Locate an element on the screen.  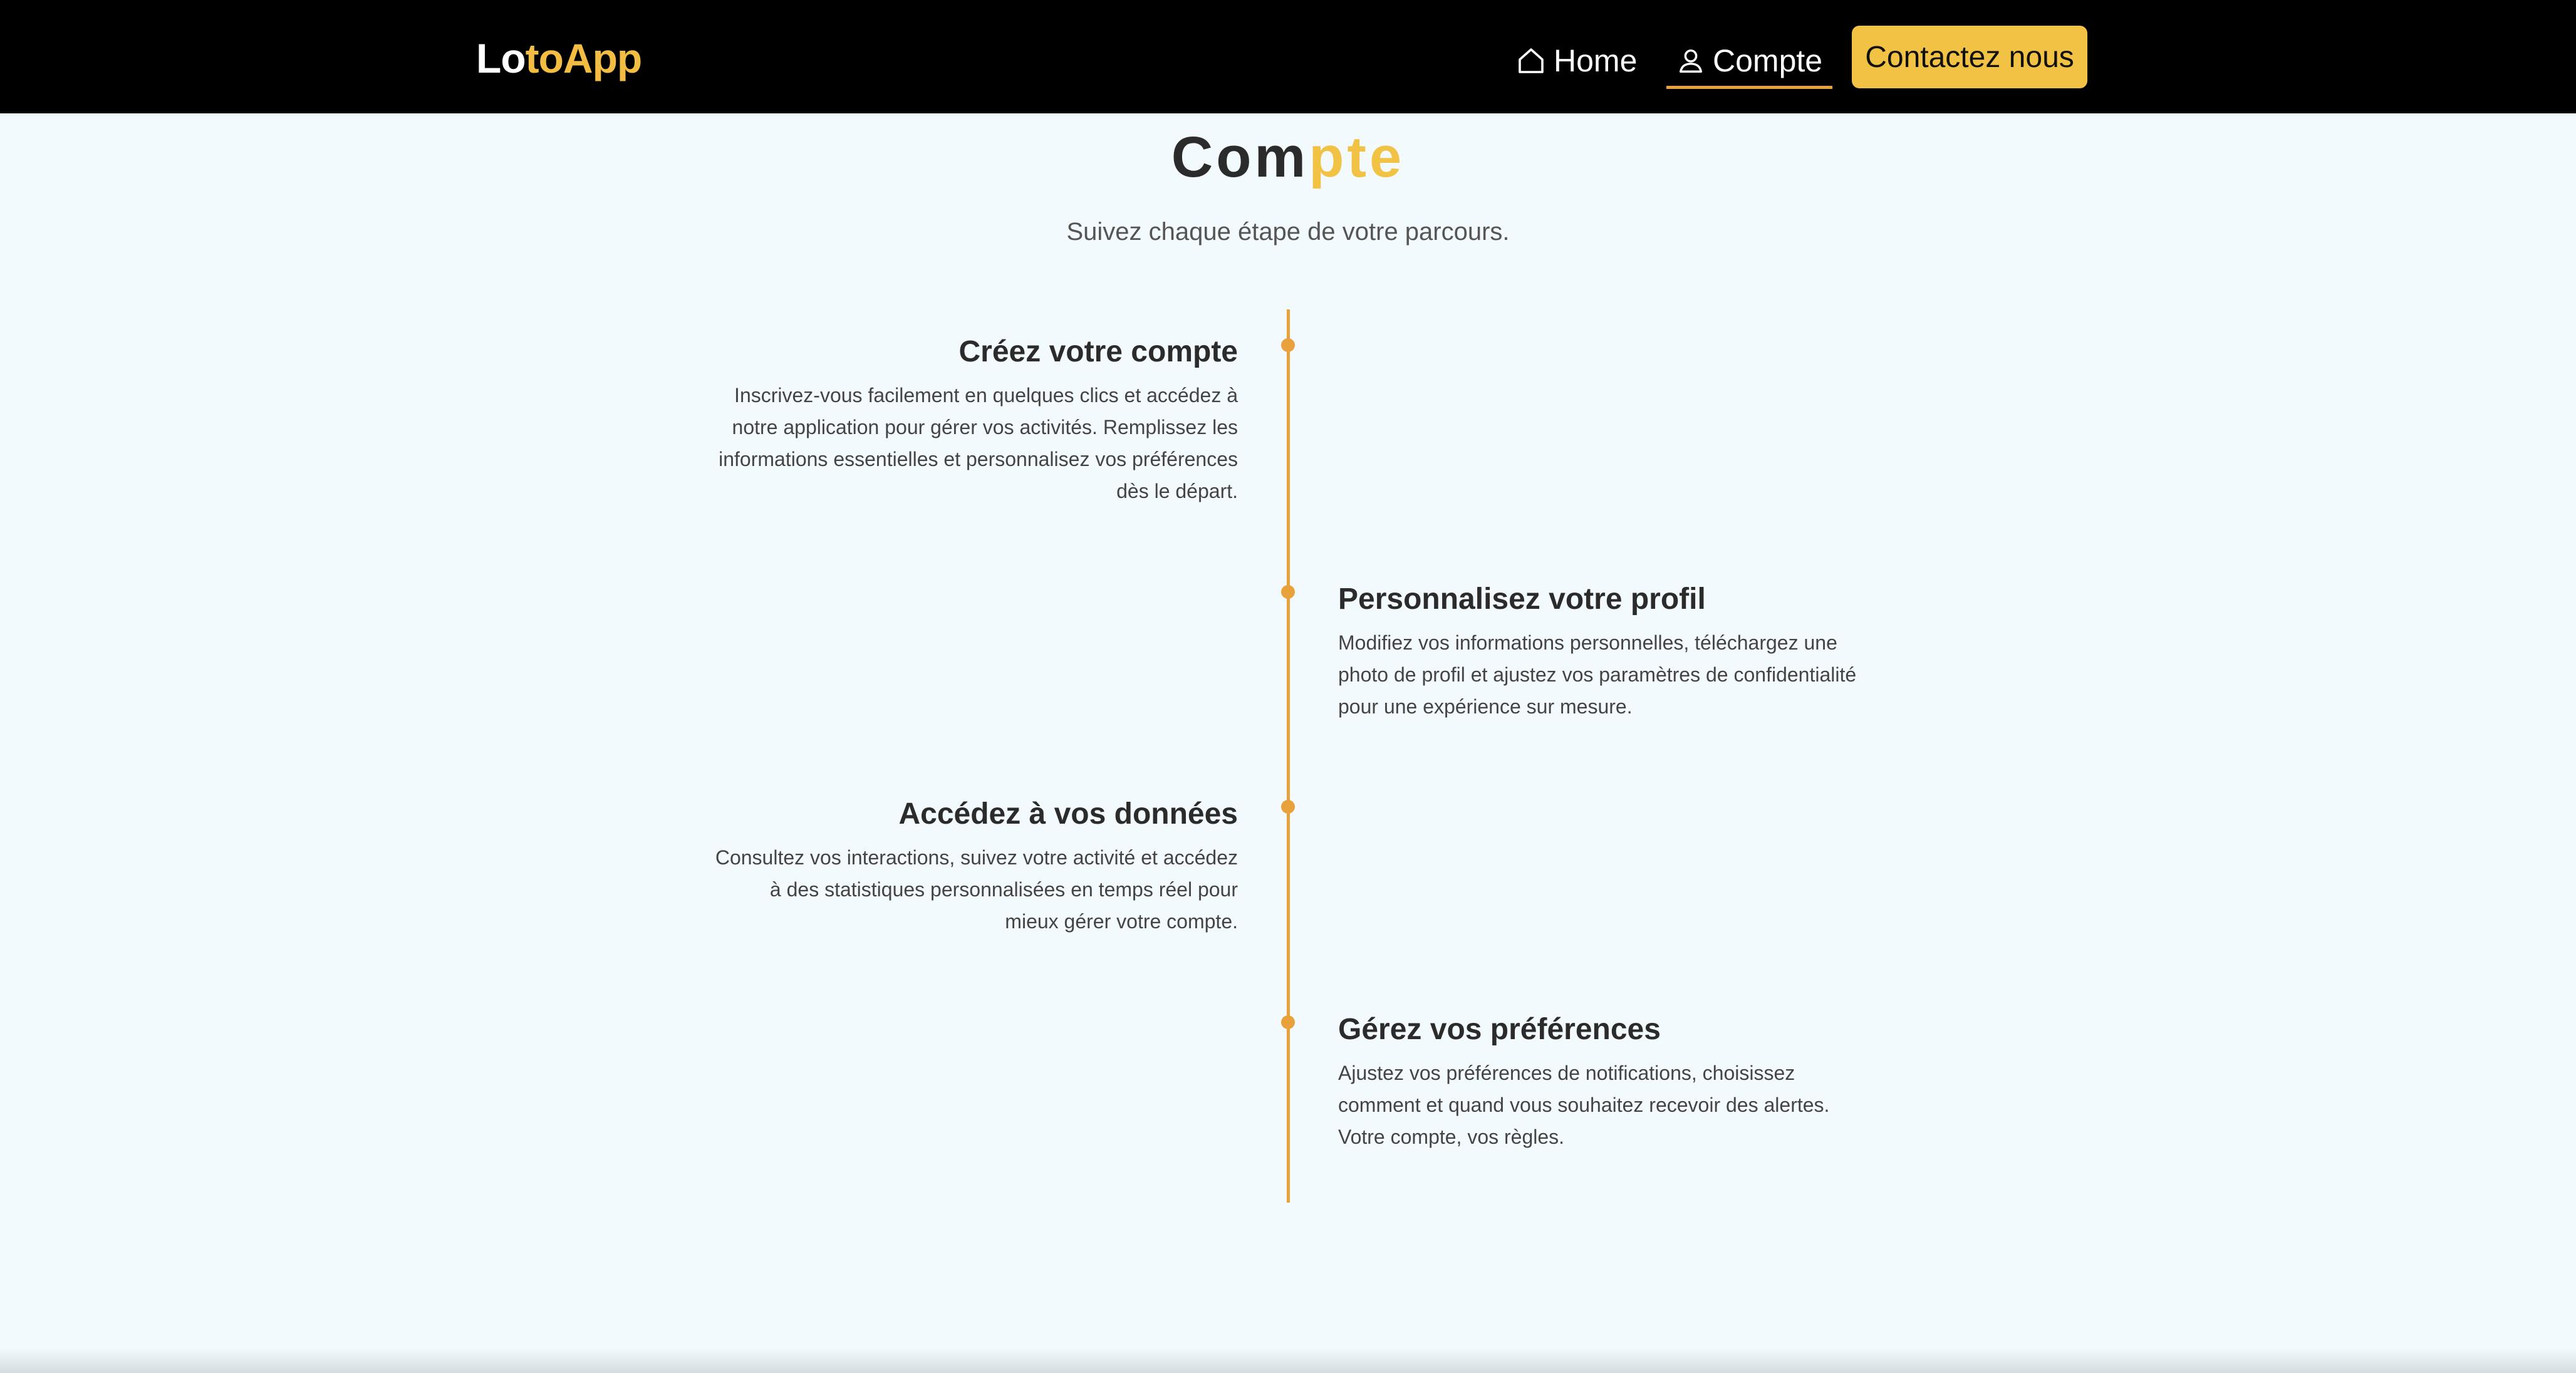
nav-home-link: Home is located at coordinates (1576, 61).